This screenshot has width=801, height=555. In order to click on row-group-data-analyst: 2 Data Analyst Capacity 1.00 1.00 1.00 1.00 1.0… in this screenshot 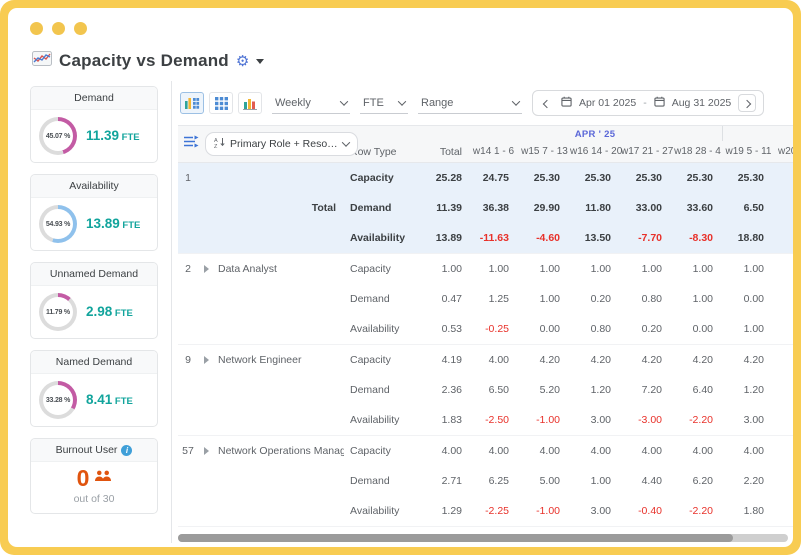, I will do `click(485, 299)`.